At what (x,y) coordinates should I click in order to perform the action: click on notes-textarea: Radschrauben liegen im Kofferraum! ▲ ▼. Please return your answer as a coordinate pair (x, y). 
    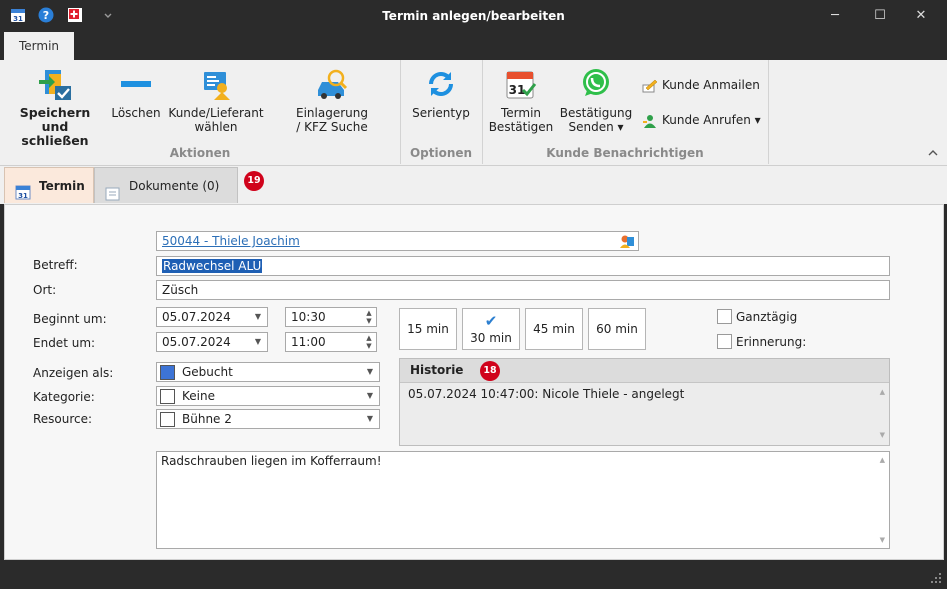
    Looking at the image, I should click on (523, 500).